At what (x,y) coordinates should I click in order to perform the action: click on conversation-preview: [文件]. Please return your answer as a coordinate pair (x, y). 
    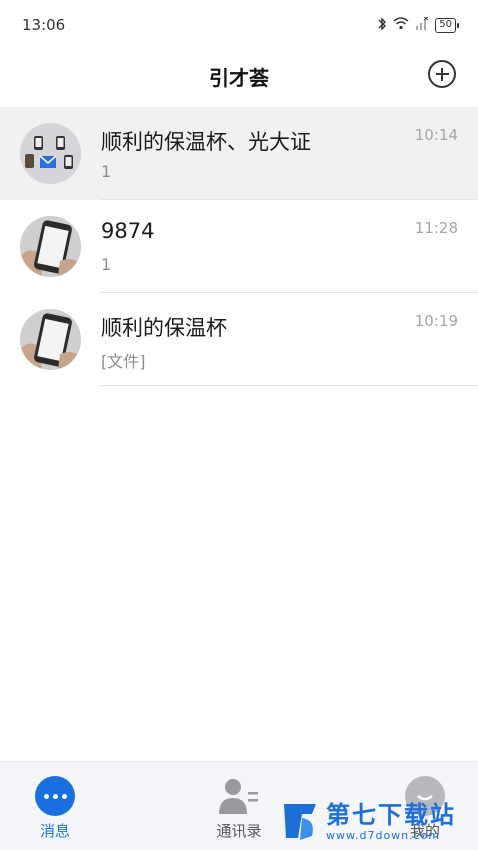
    Looking at the image, I should click on (123, 361).